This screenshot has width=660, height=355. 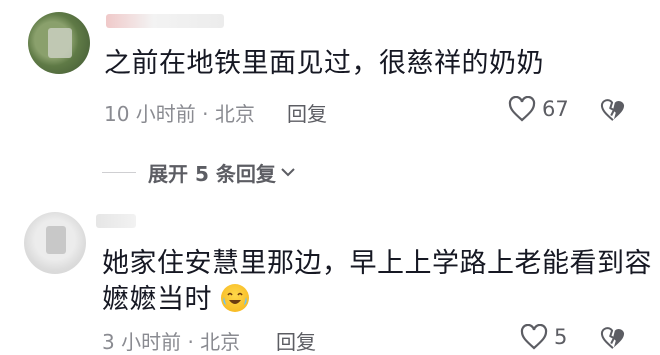 I want to click on like-count: 67, so click(x=555, y=109).